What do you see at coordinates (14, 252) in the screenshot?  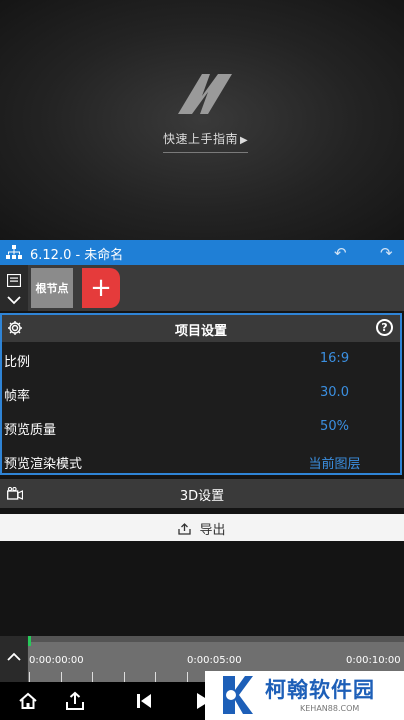 I see `node-tree-icon` at bounding box center [14, 252].